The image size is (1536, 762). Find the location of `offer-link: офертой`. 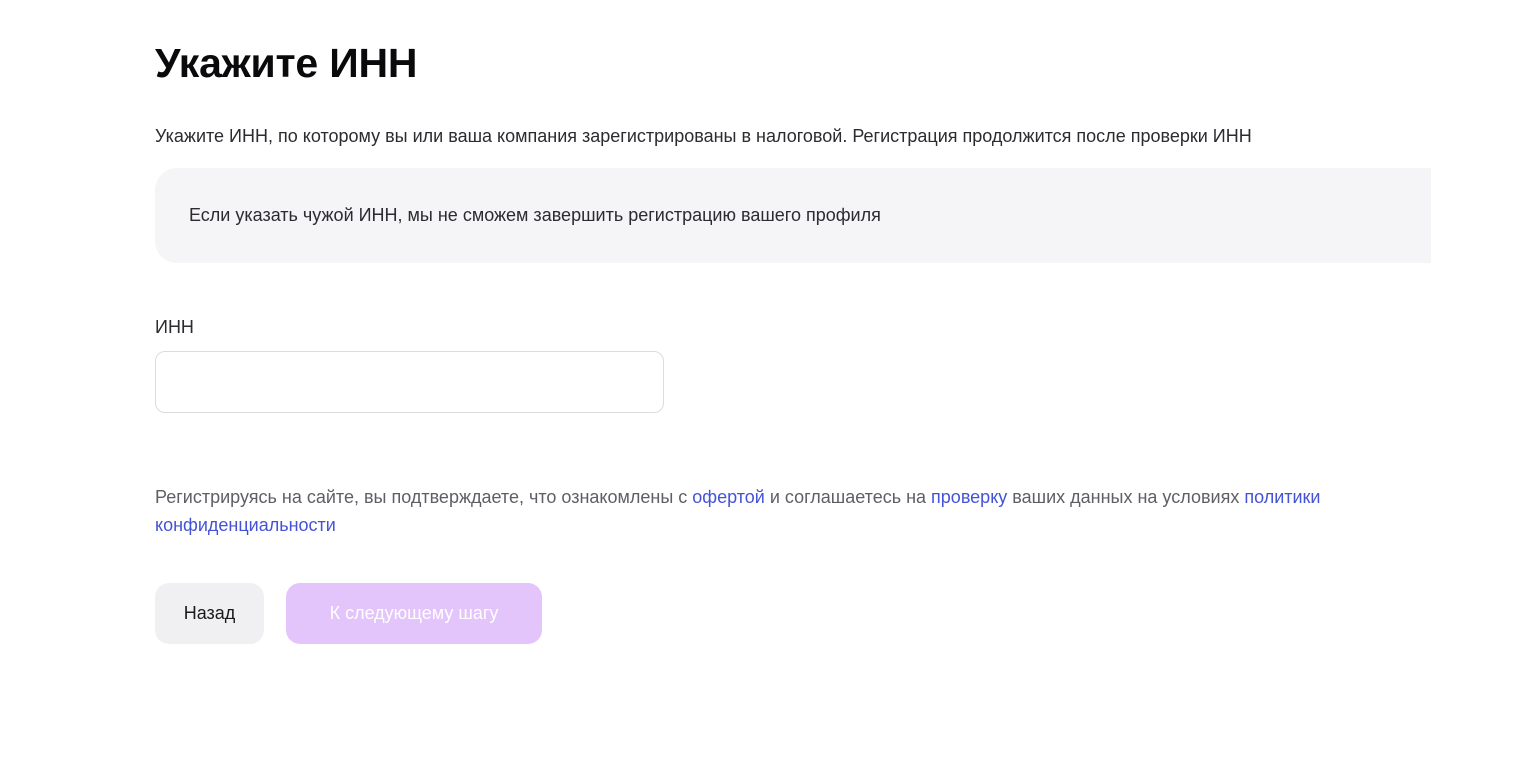

offer-link: офертой is located at coordinates (728, 497).